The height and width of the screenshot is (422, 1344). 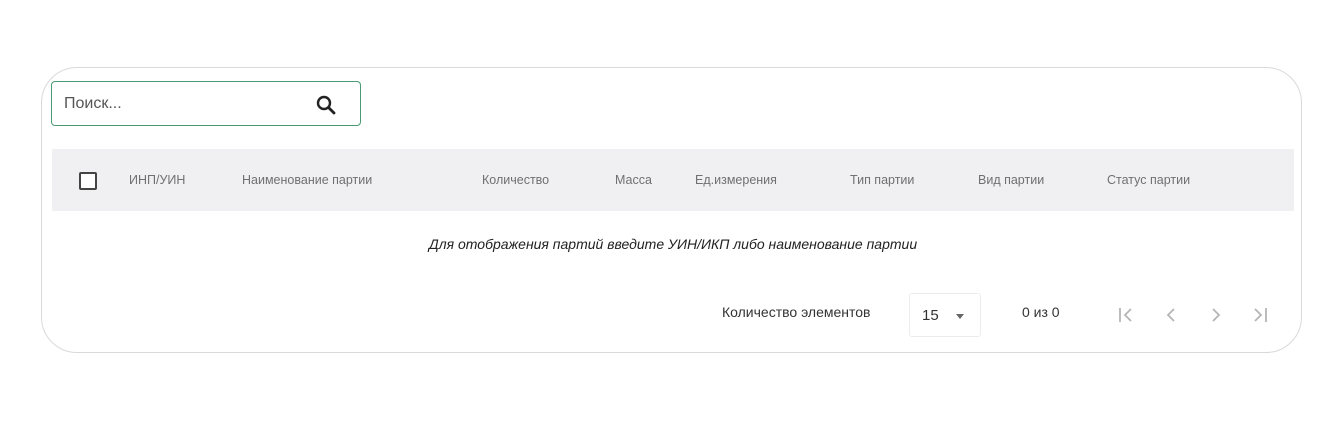 I want to click on column-header-inp-uin: ИНП/УИН, so click(x=157, y=180).